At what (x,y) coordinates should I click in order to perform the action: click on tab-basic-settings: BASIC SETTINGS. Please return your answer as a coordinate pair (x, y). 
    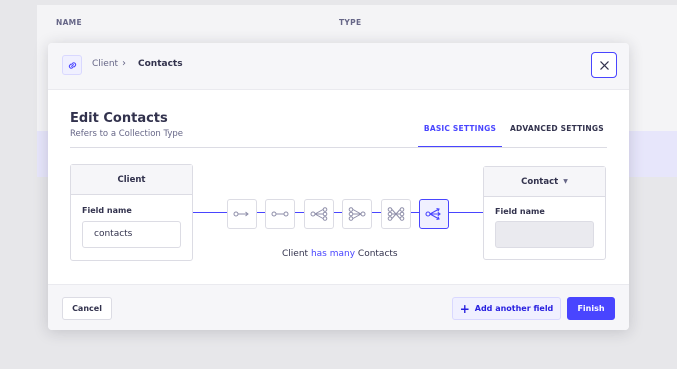
    Looking at the image, I should click on (460, 136).